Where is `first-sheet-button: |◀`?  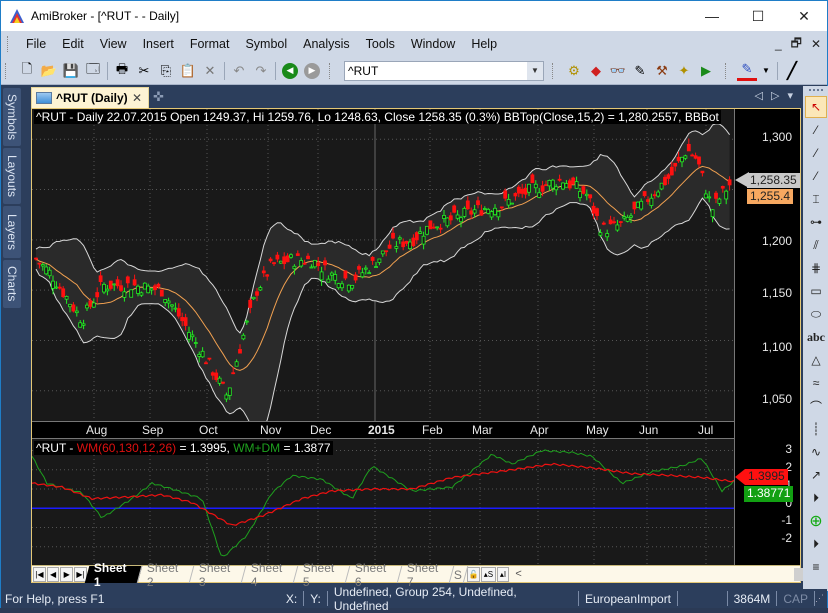 first-sheet-button: |◀ is located at coordinates (39, 574).